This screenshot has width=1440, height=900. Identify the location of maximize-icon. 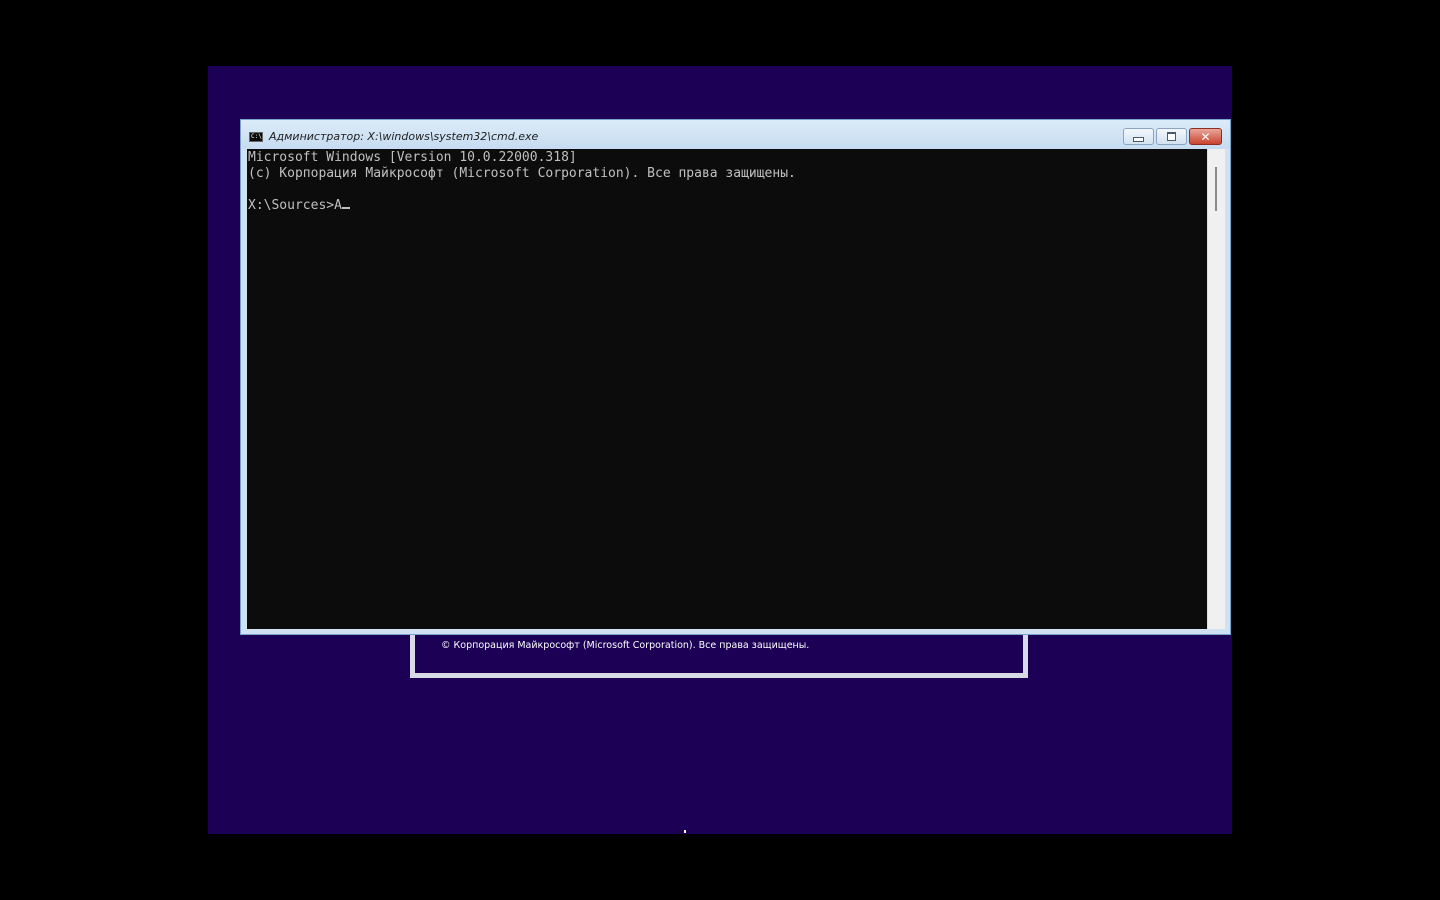
(1171, 136).